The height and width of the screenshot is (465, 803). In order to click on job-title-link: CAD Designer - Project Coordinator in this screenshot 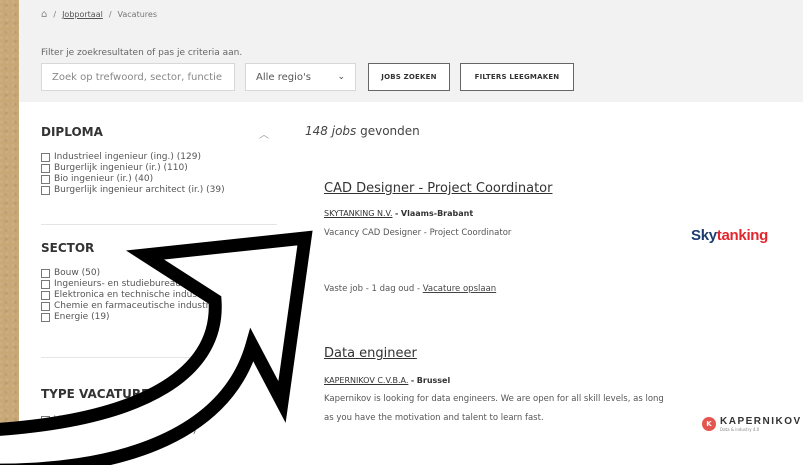, I will do `click(438, 188)`.